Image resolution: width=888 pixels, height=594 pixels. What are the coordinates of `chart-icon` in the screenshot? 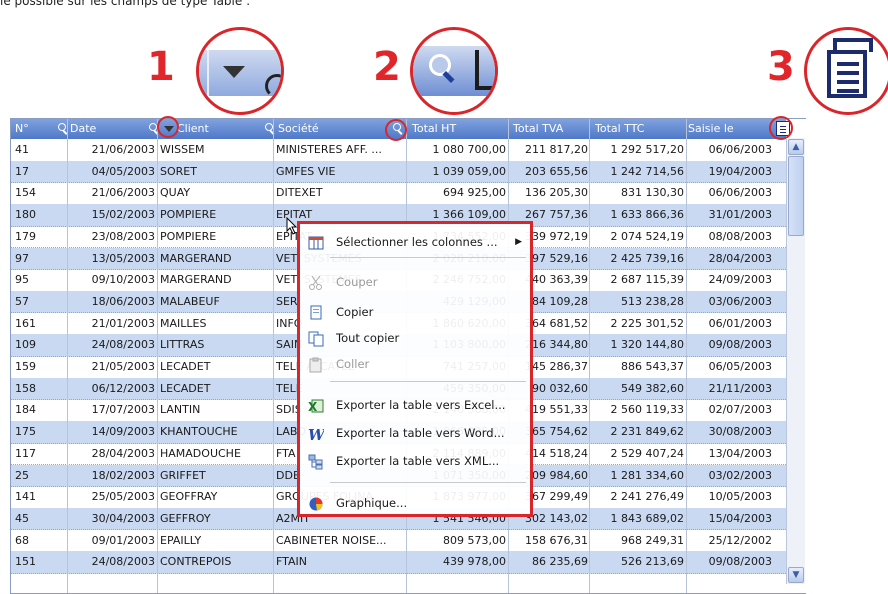 It's located at (316, 503).